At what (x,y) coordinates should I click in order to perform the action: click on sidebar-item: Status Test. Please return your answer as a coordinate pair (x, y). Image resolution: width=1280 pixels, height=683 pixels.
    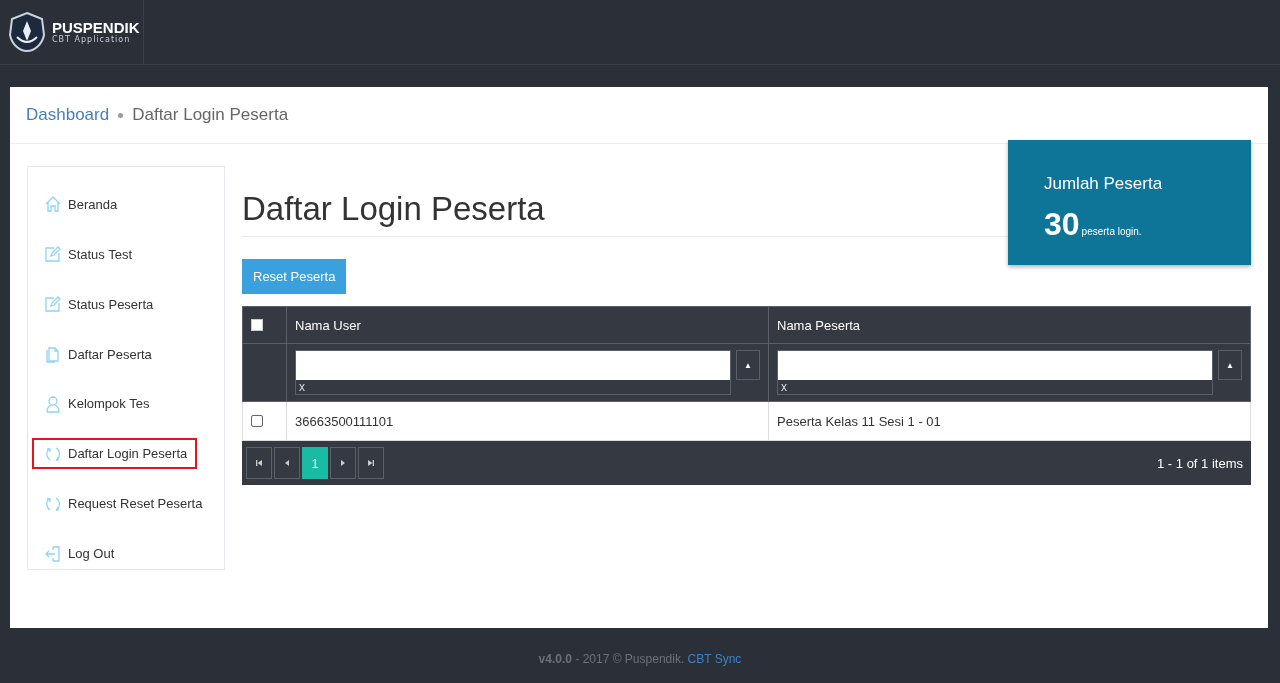
    Looking at the image, I should click on (87, 254).